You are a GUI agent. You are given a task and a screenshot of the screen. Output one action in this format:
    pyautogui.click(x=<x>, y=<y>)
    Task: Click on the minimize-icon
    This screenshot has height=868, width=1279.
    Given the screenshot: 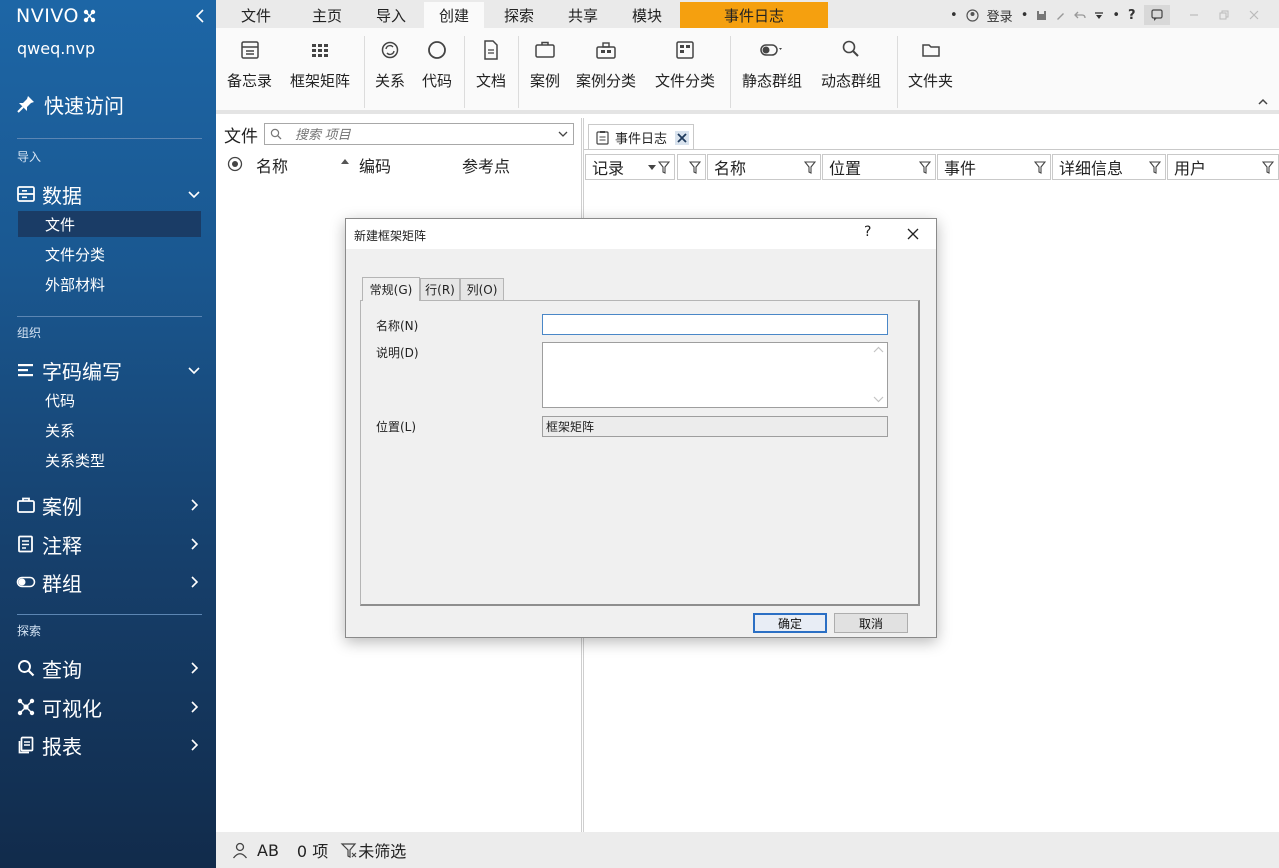 What is the action you would take?
    pyautogui.click(x=1194, y=15)
    